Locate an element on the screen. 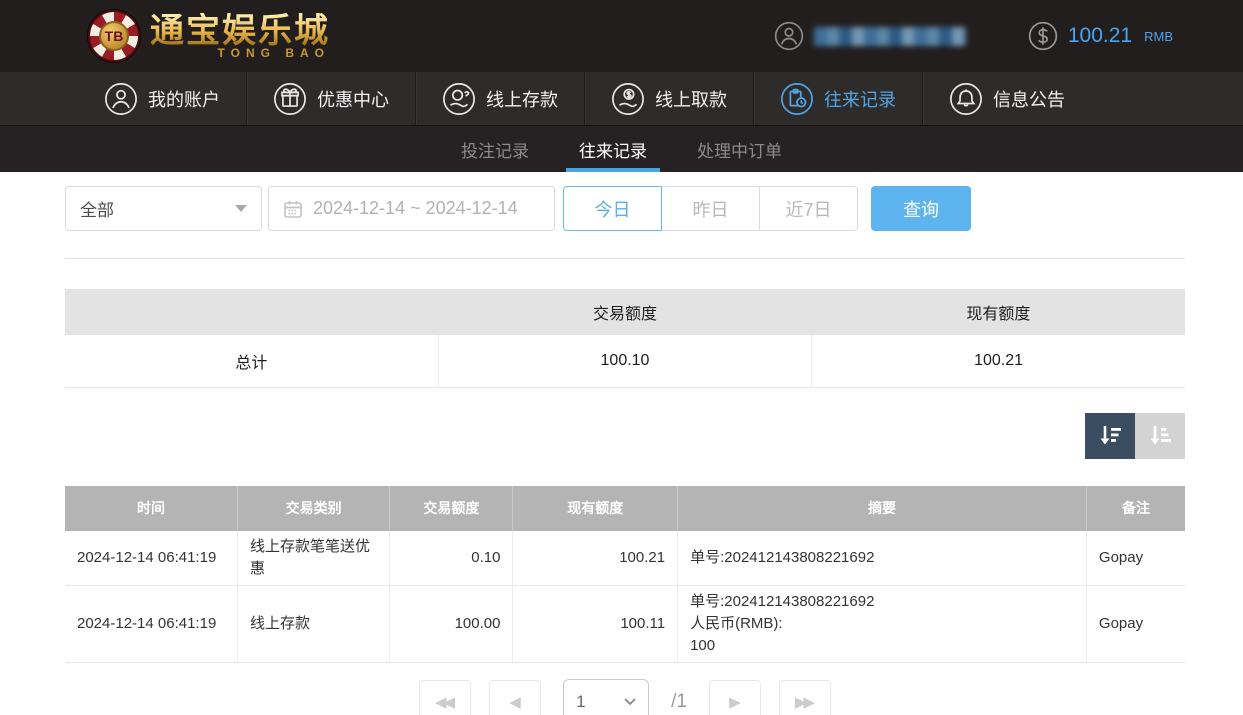 This screenshot has height=715, width=1243. pagination: ◀◀ ◀ 1 /1 ▶ ▶▶ is located at coordinates (625, 696).